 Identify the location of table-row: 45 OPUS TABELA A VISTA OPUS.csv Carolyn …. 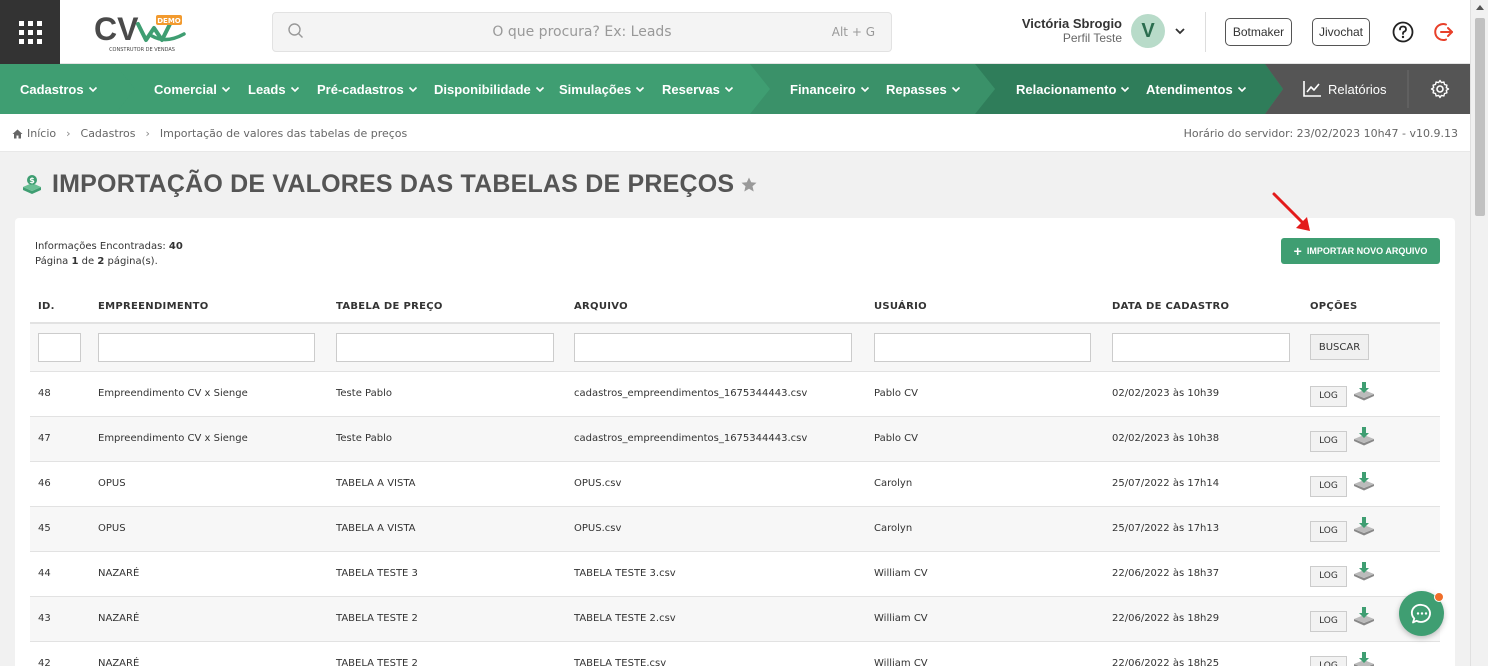
(735, 529).